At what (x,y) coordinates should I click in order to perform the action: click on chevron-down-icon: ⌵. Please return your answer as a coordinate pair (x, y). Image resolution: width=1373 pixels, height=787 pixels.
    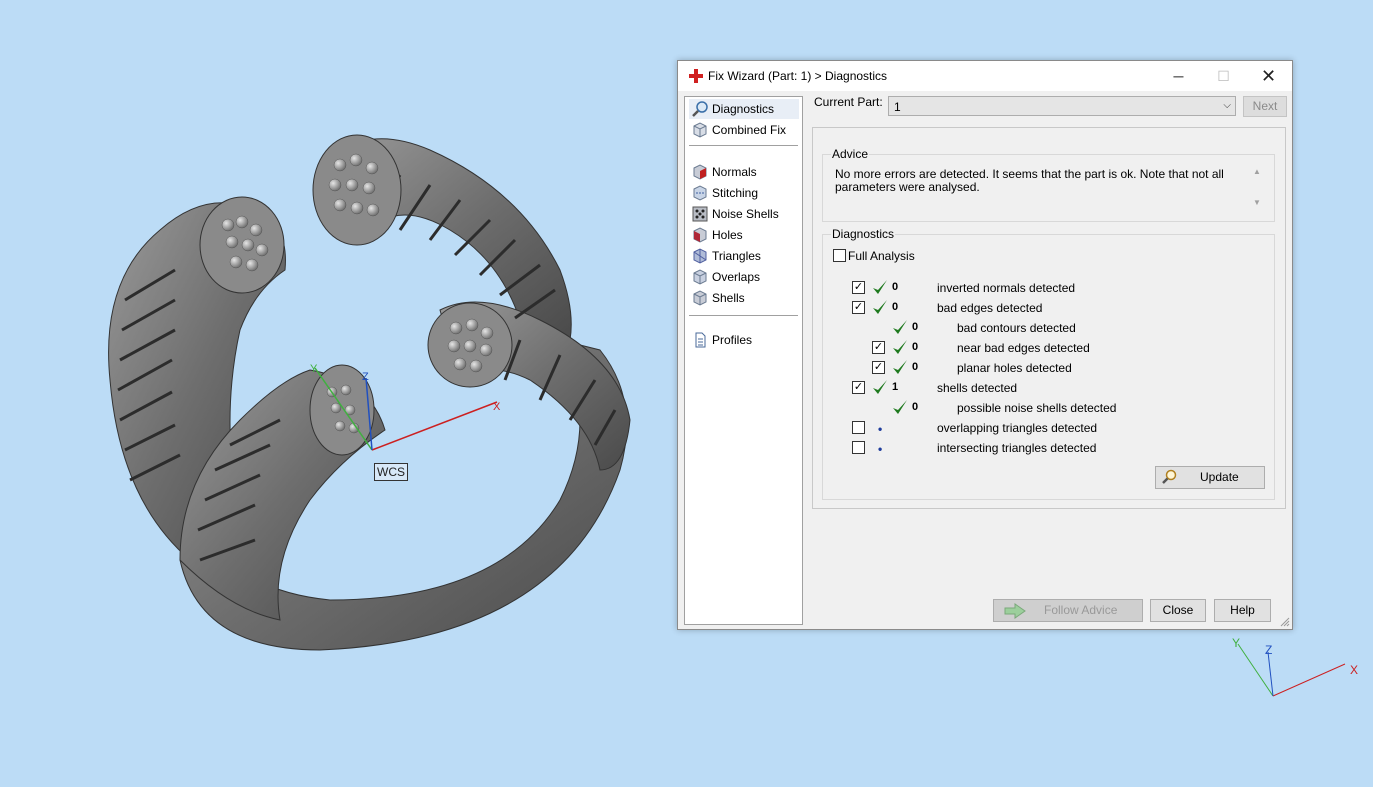
    Looking at the image, I should click on (1227, 105).